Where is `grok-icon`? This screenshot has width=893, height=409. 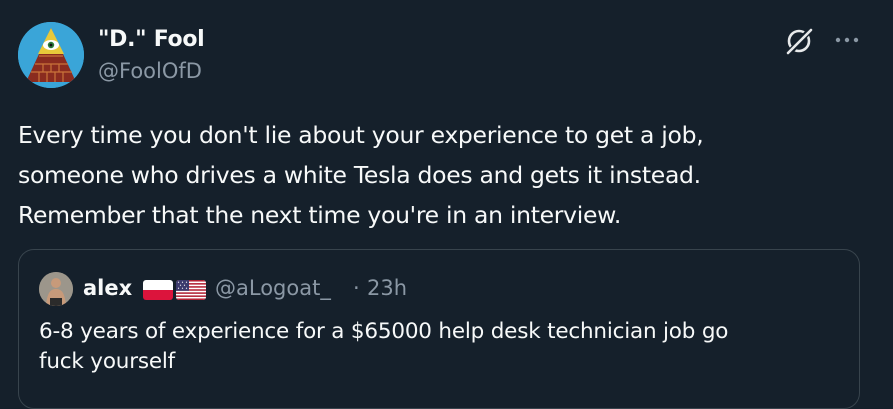 grok-icon is located at coordinates (800, 41).